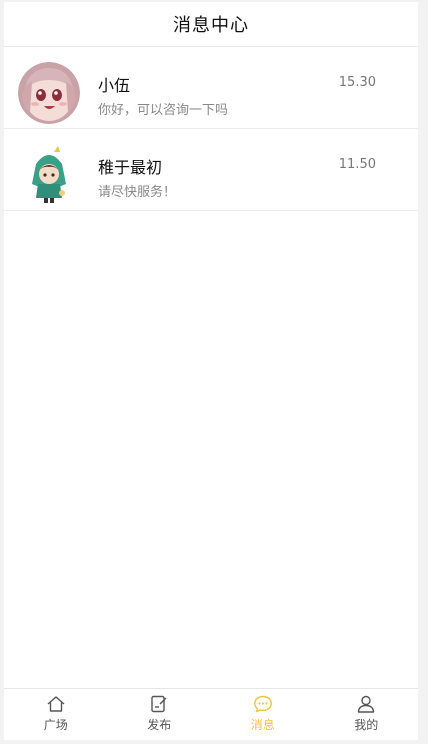 This screenshot has width=428, height=744. Describe the element at coordinates (55, 725) in the screenshot. I see `tab-label: 广场` at that location.